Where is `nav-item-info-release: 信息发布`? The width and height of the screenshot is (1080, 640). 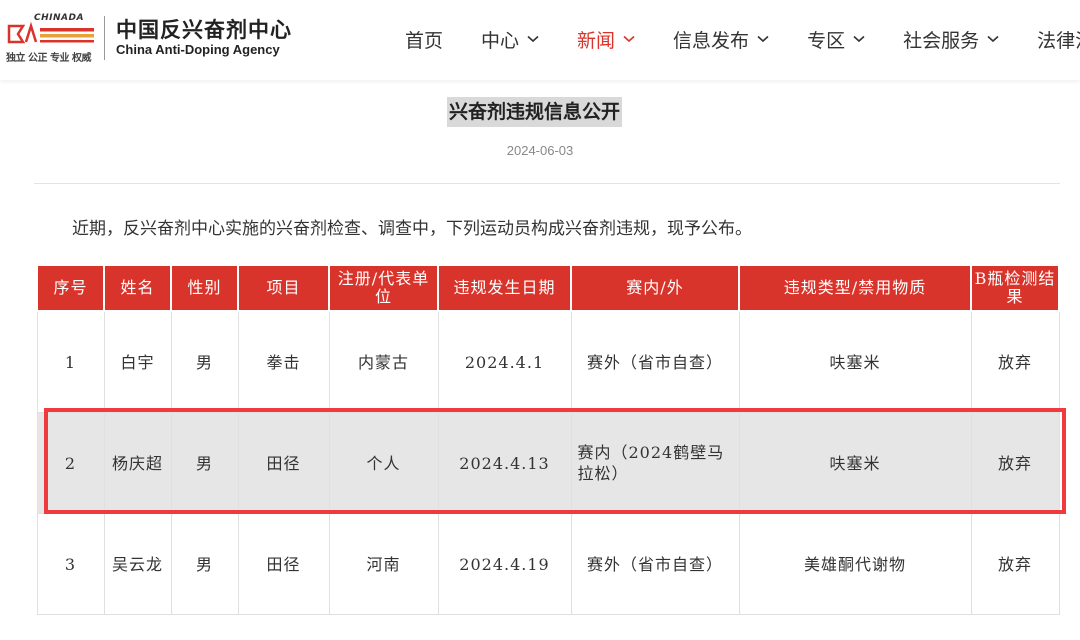 nav-item-info-release: 信息发布 is located at coordinates (721, 39).